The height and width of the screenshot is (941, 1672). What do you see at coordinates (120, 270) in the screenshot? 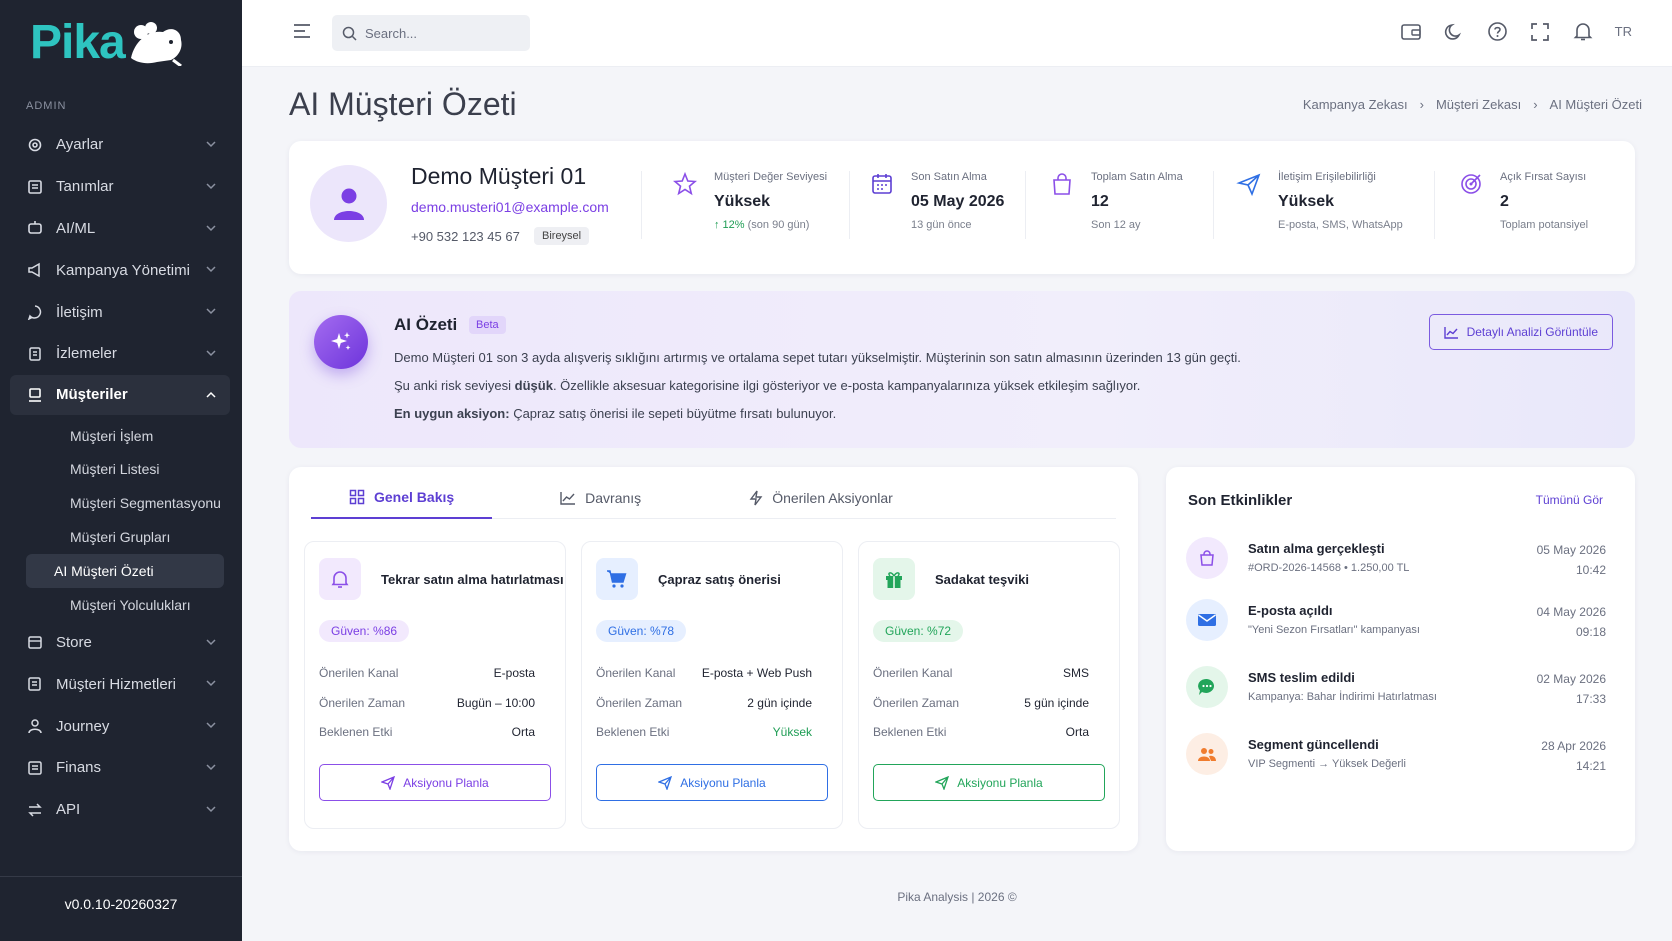
I see `sidebar-item-kampanya: Kampanya Yönetimi` at bounding box center [120, 270].